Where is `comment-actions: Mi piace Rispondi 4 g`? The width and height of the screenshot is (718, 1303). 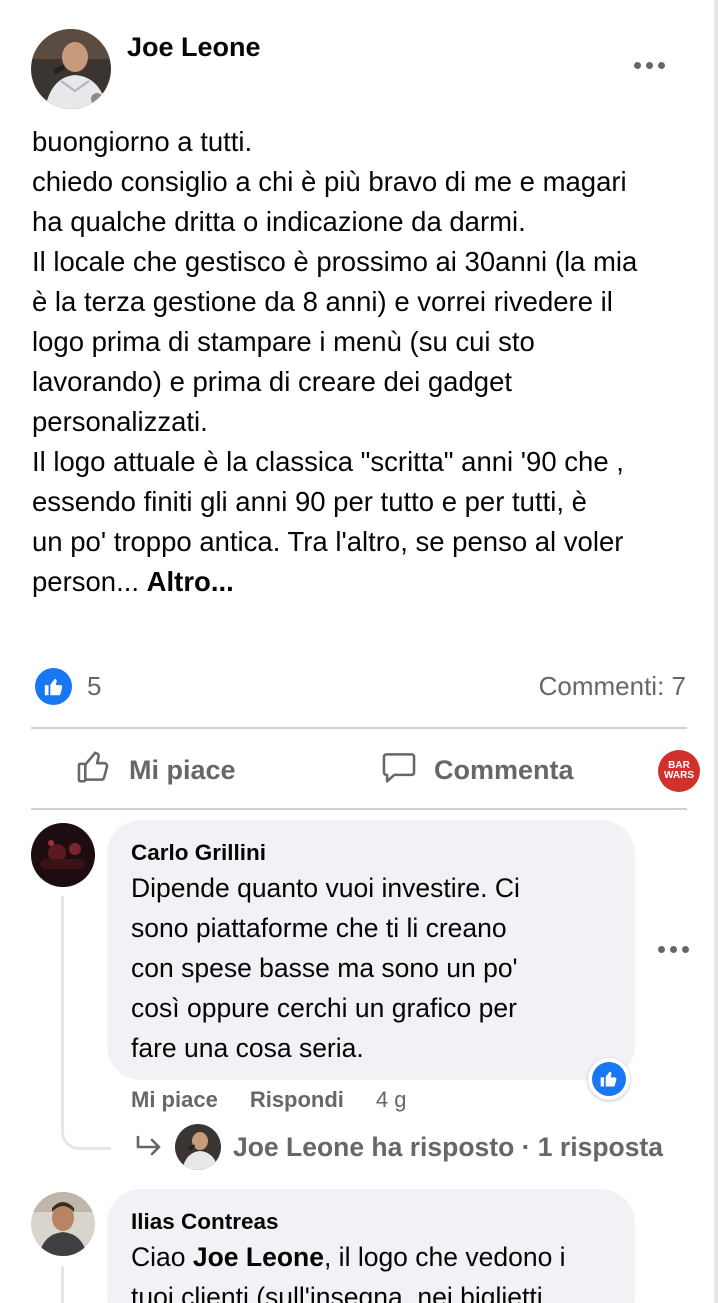 comment-actions: Mi piace Rispondi 4 g is located at coordinates (269, 1100).